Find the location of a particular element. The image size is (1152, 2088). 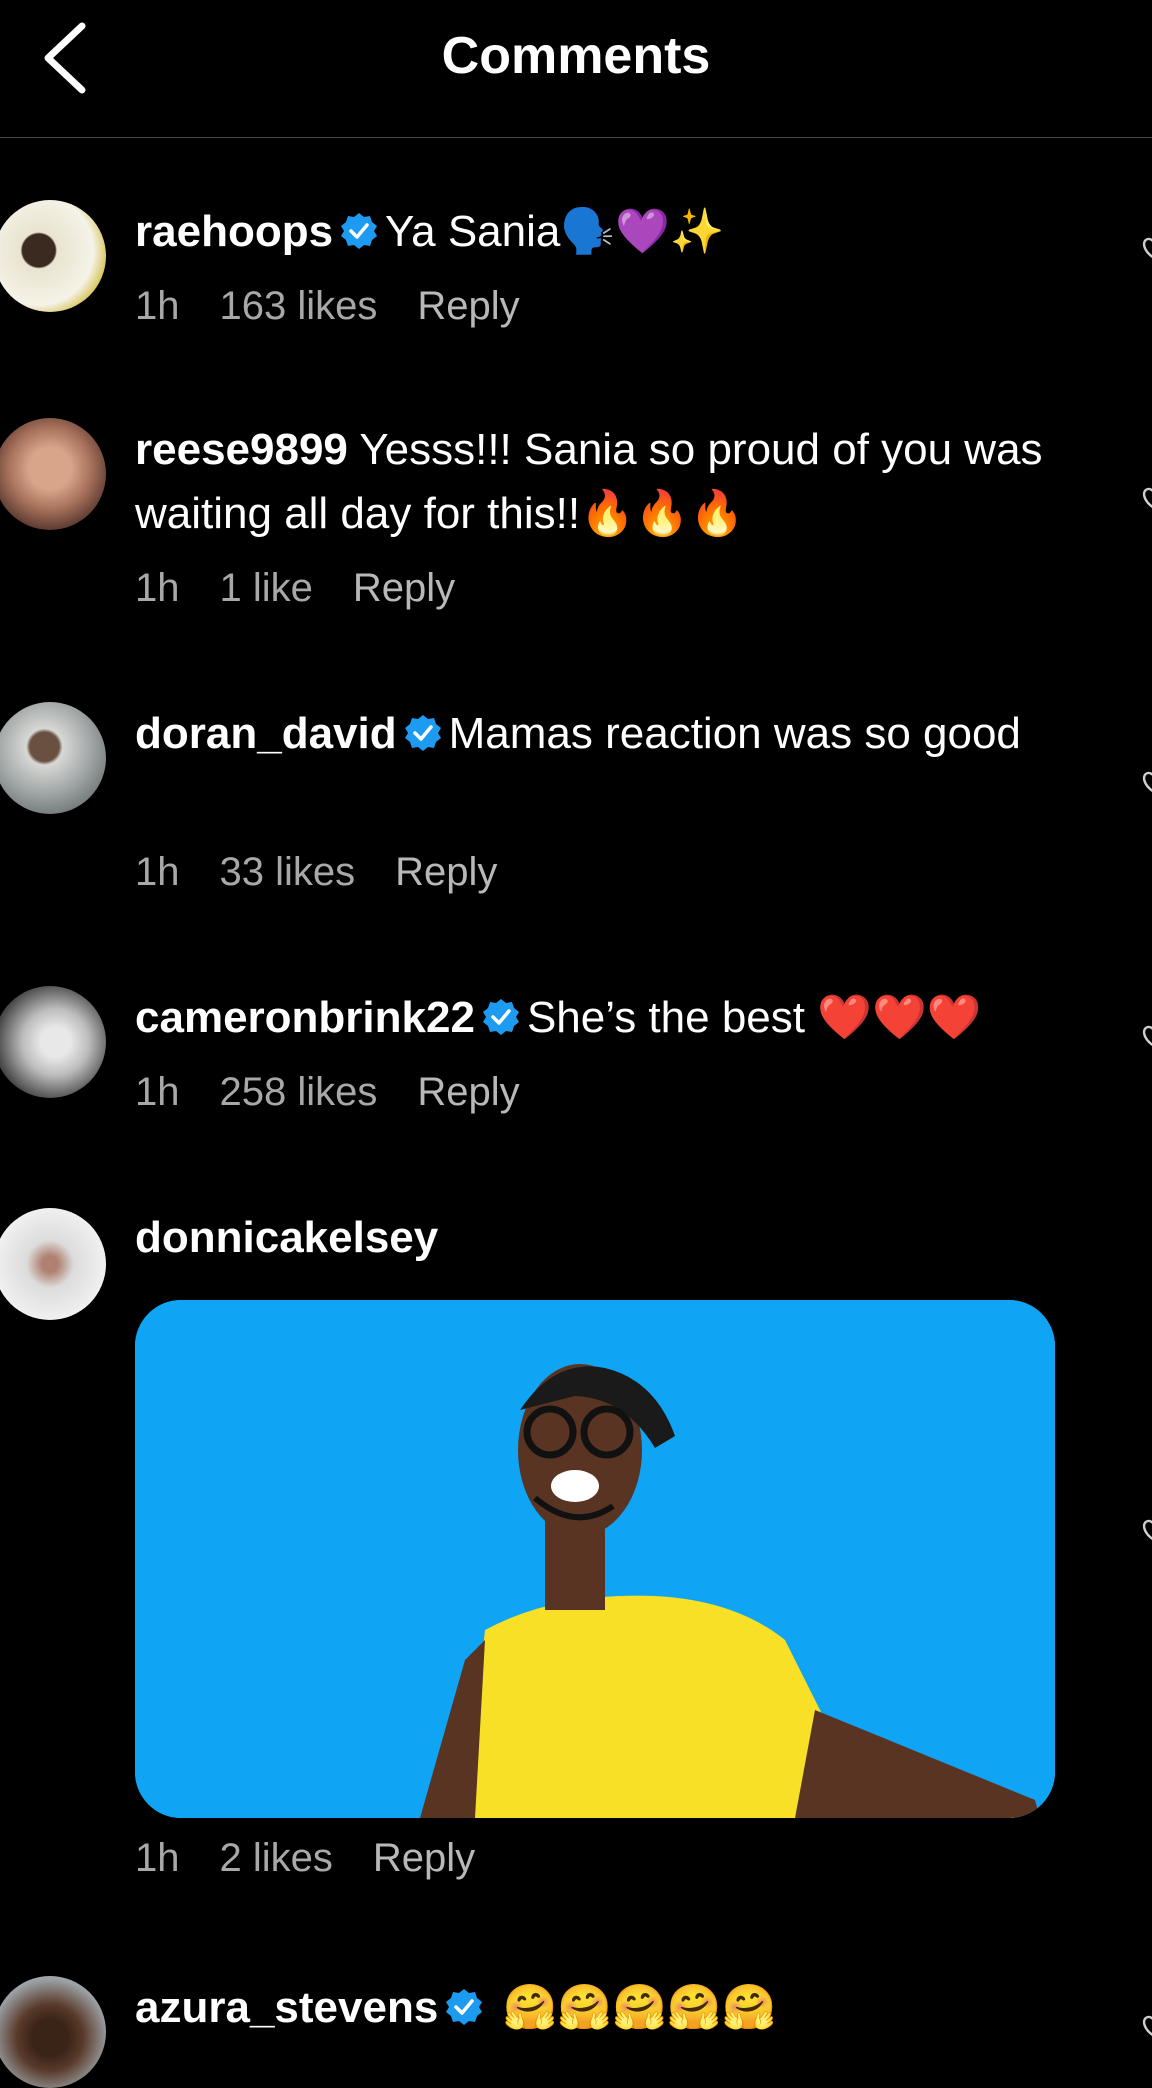

comment-text: She’s the best is located at coordinates (665, 1017).